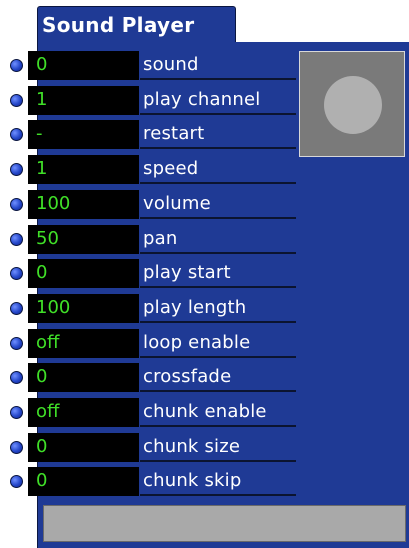 The width and height of the screenshot is (409, 548). Describe the element at coordinates (83, 239) in the screenshot. I see `value-field-pan: 50` at that location.